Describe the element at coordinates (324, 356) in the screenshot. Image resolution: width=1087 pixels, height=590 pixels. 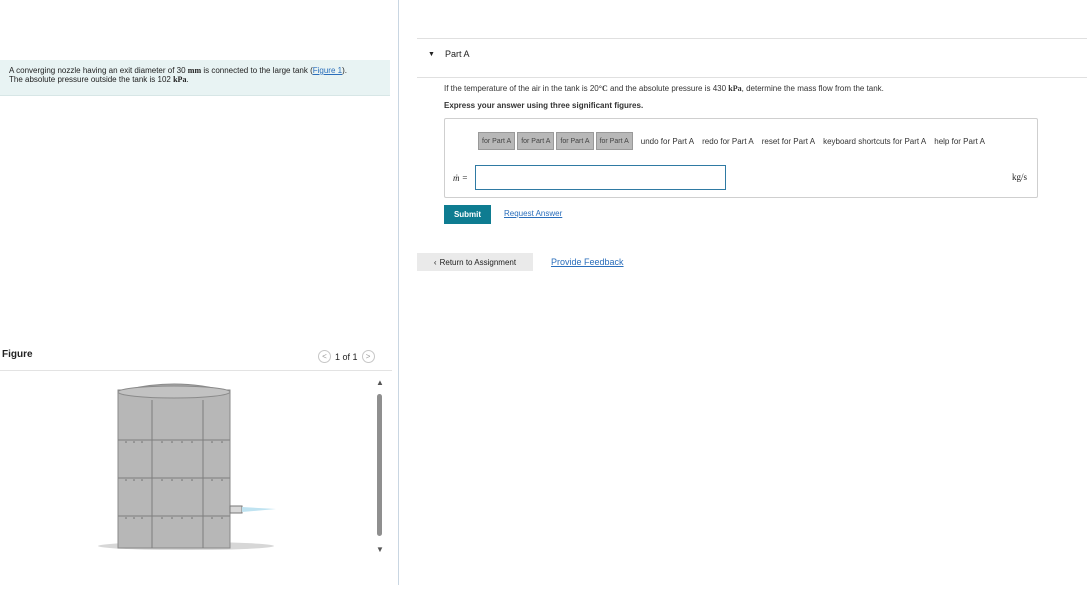
I see `chevron-left-icon: <` at that location.